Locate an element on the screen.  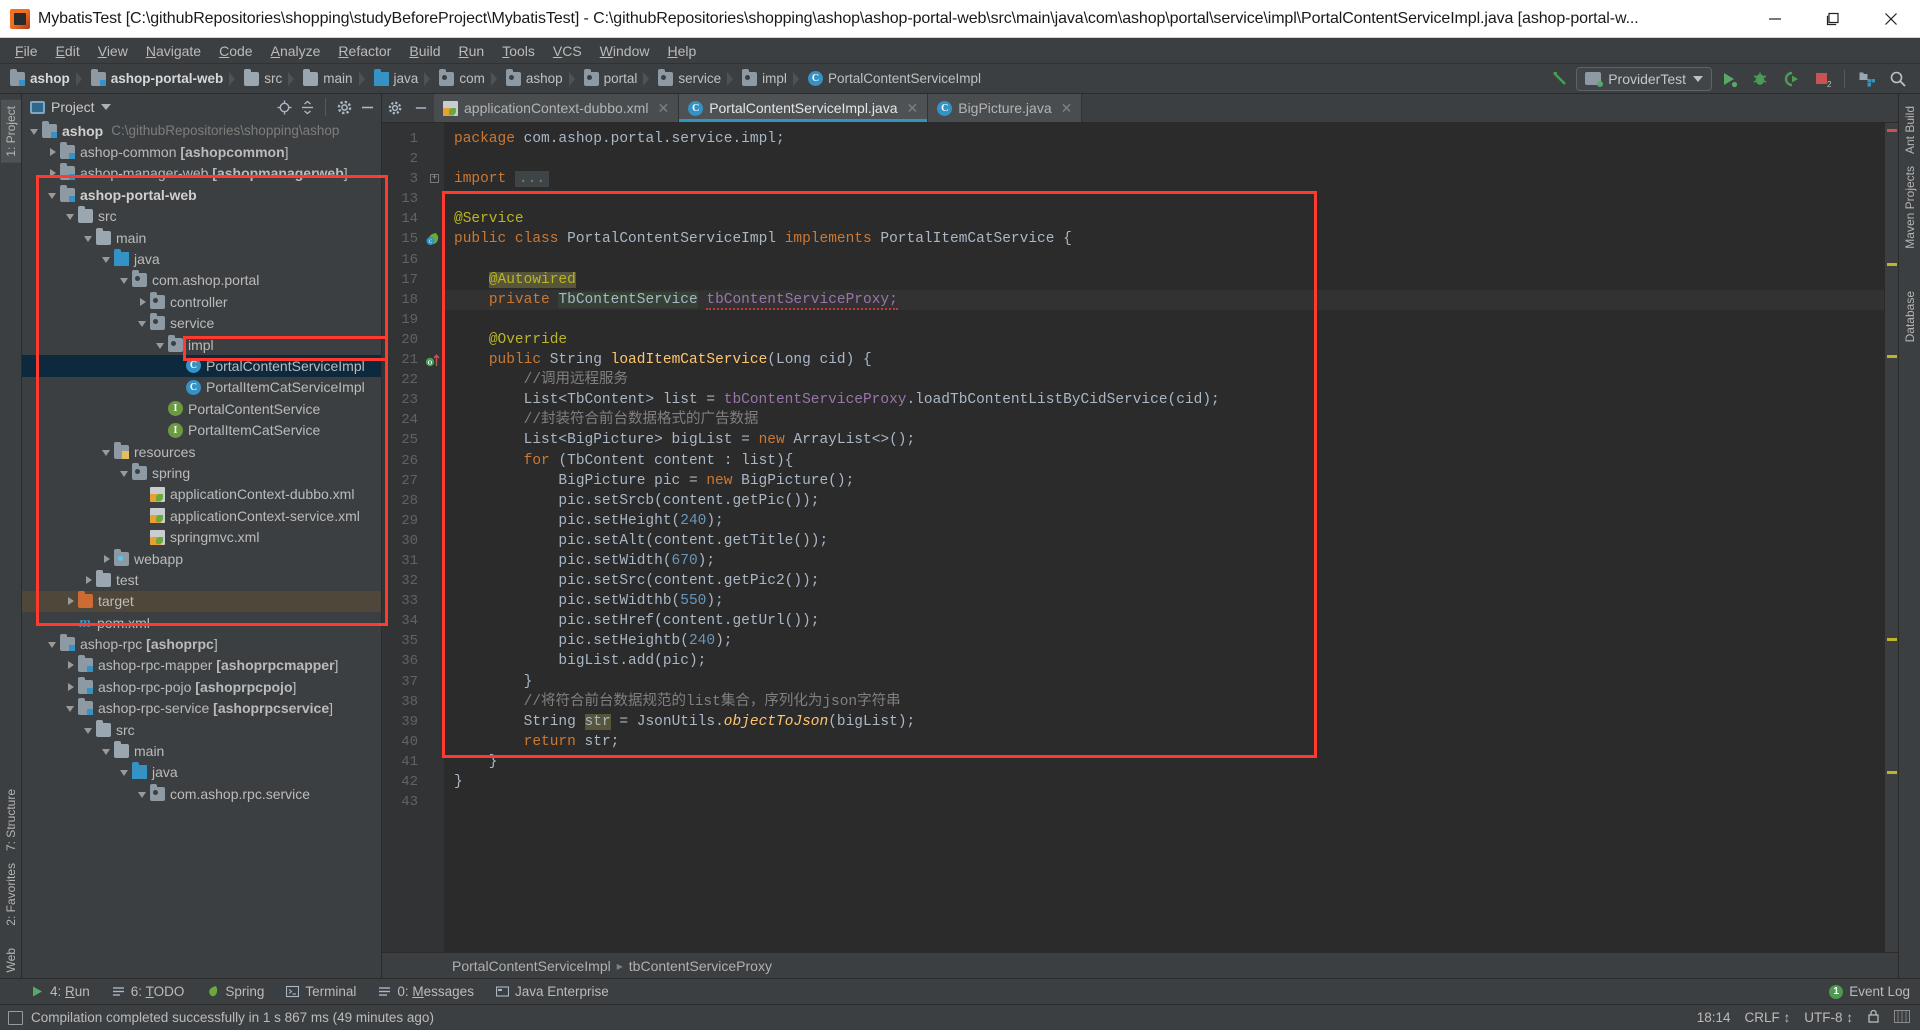
breadcrumb-field: tbContentServiceProxy is located at coordinates (700, 966).